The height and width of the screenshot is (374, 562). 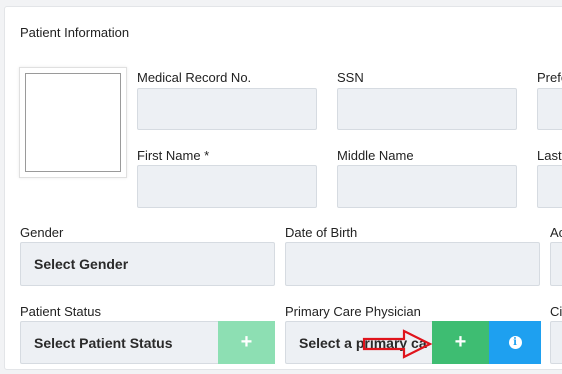 I want to click on dob-label: Date of Birth, so click(x=321, y=232).